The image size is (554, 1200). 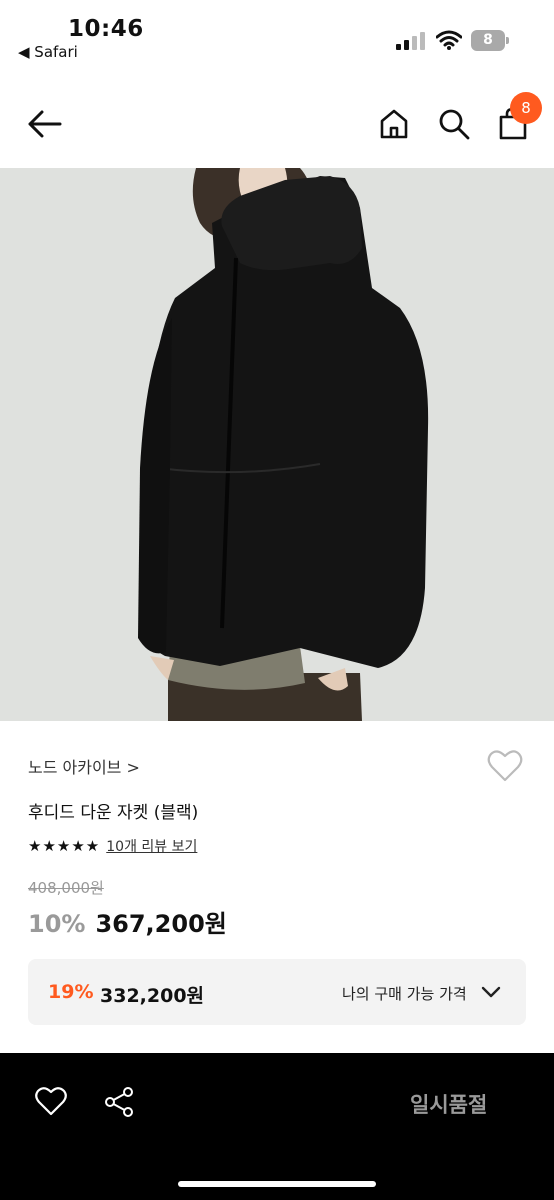 I want to click on arrow-left-icon, so click(x=45, y=124).